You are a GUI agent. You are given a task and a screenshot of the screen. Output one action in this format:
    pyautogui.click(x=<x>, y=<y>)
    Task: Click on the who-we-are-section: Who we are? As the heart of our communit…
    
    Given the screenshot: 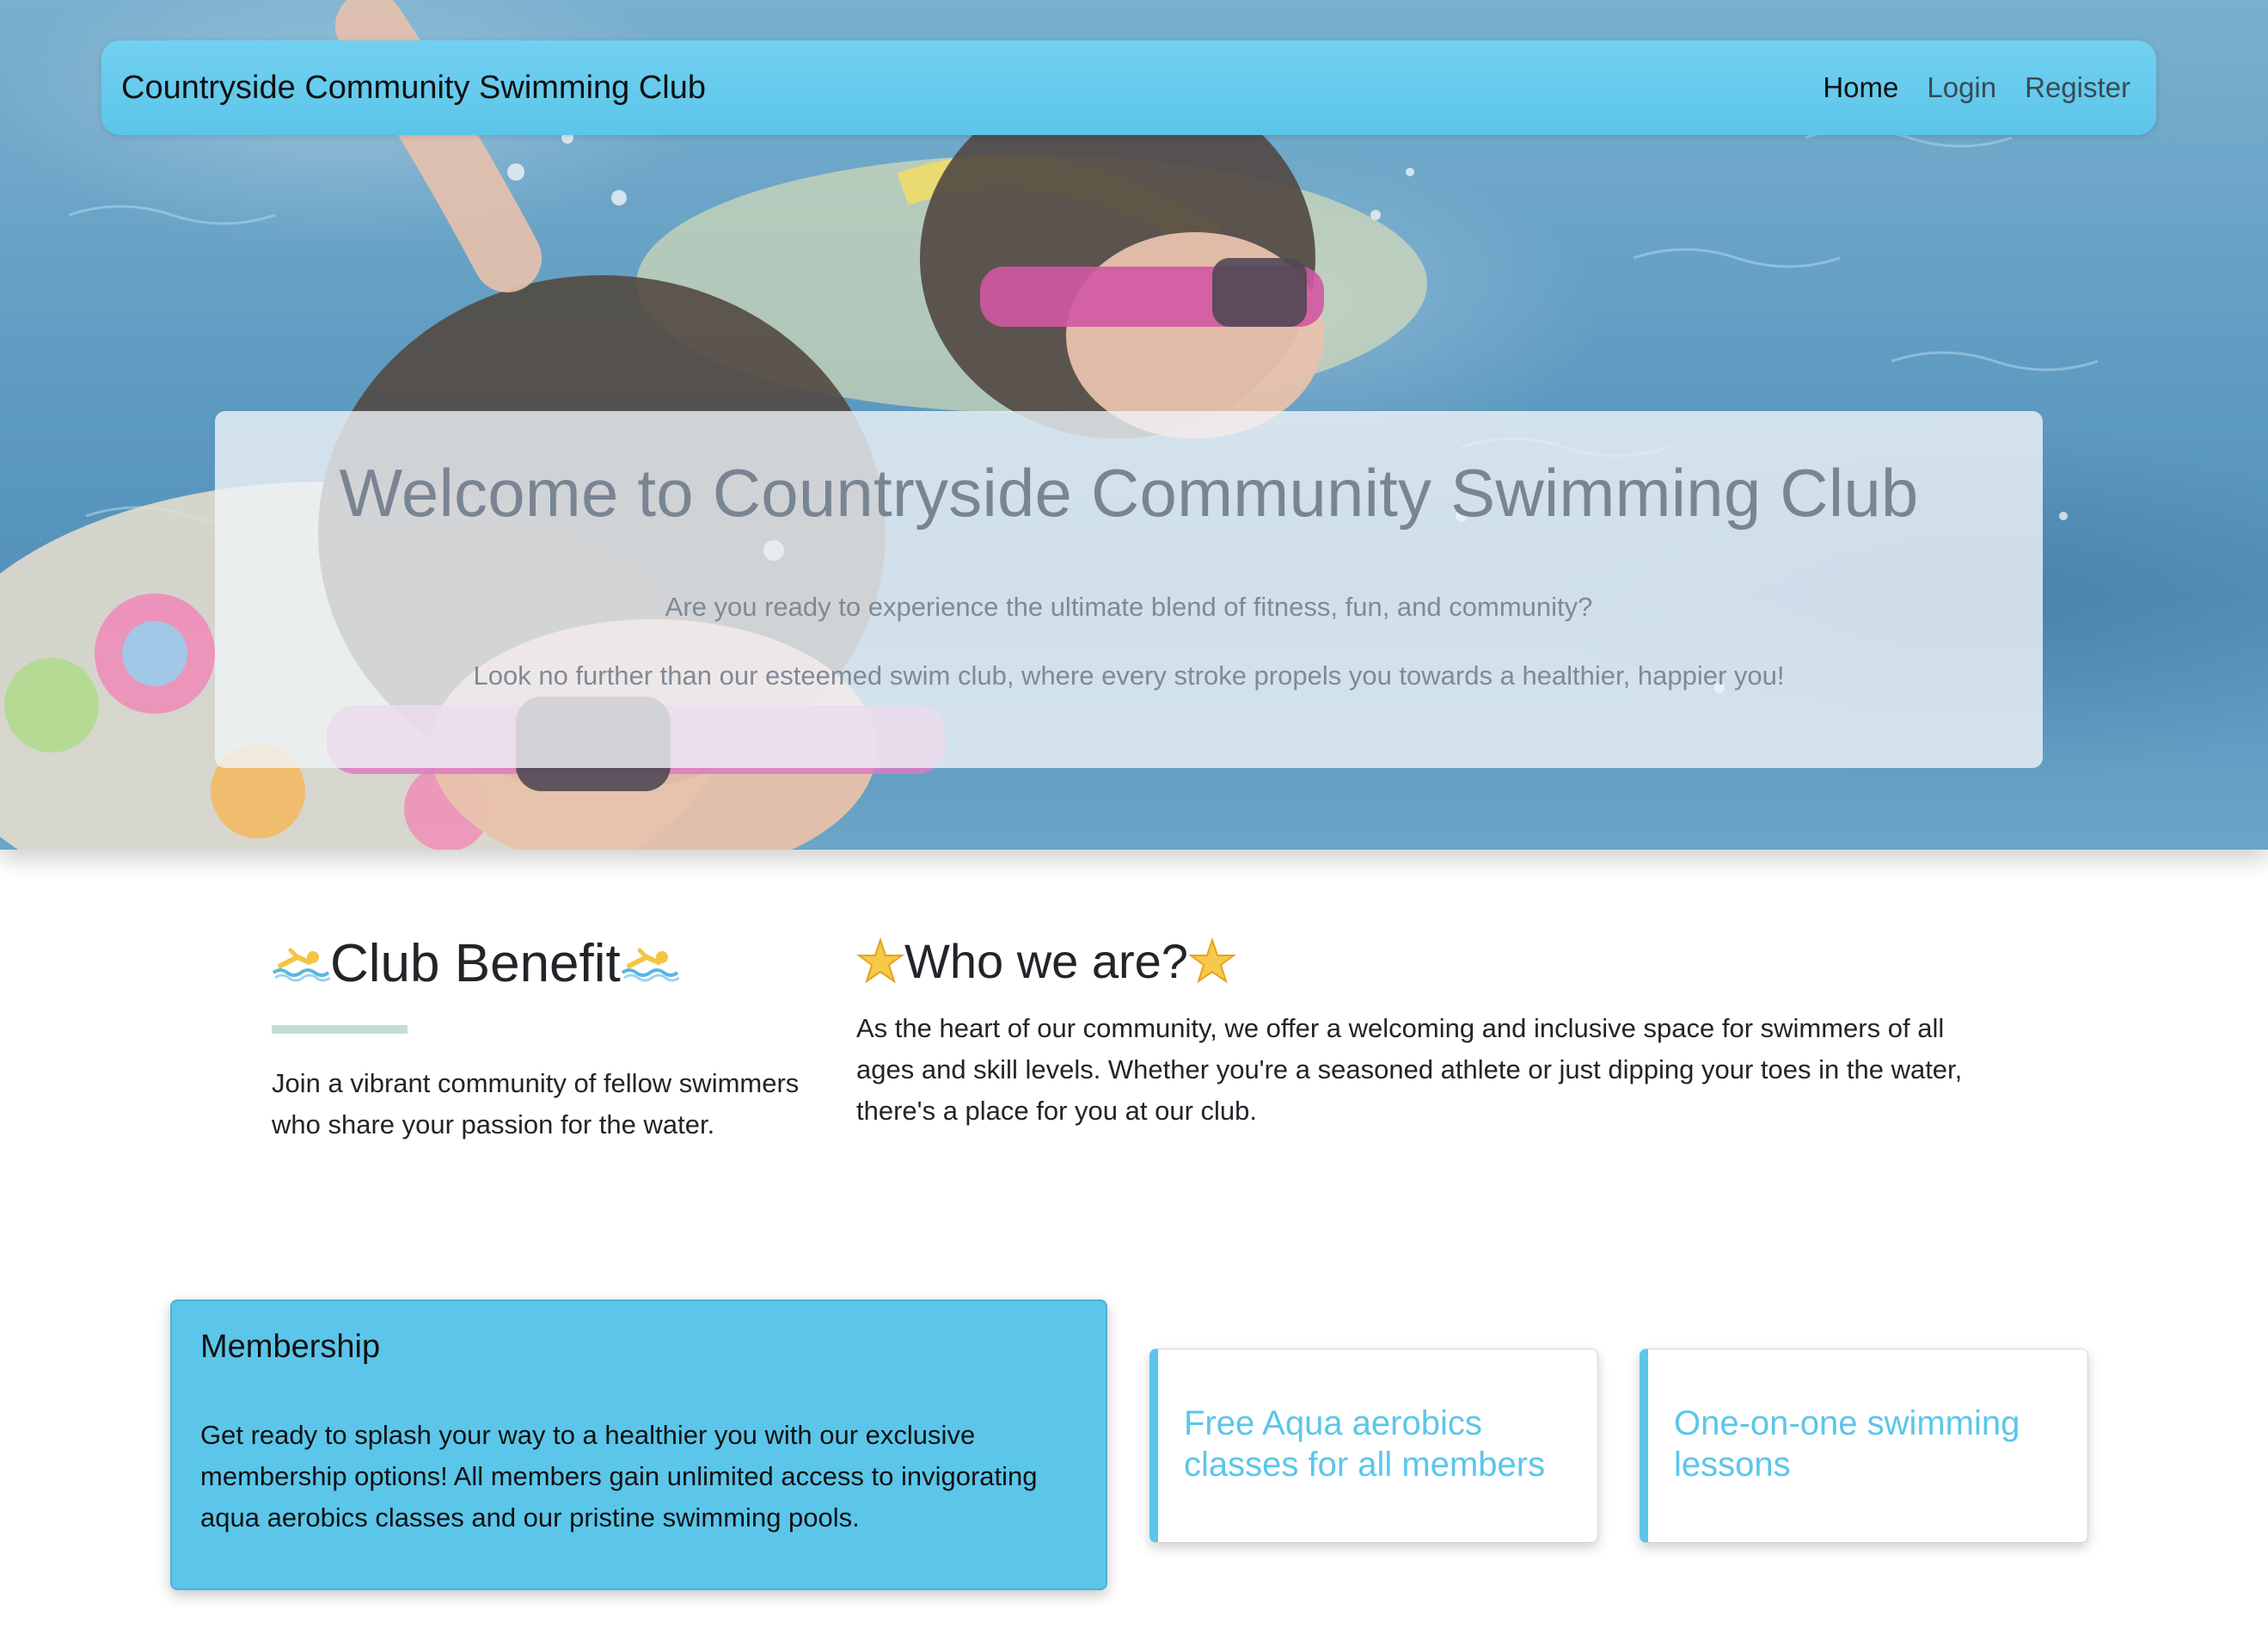 What is the action you would take?
    pyautogui.click(x=1428, y=1032)
    